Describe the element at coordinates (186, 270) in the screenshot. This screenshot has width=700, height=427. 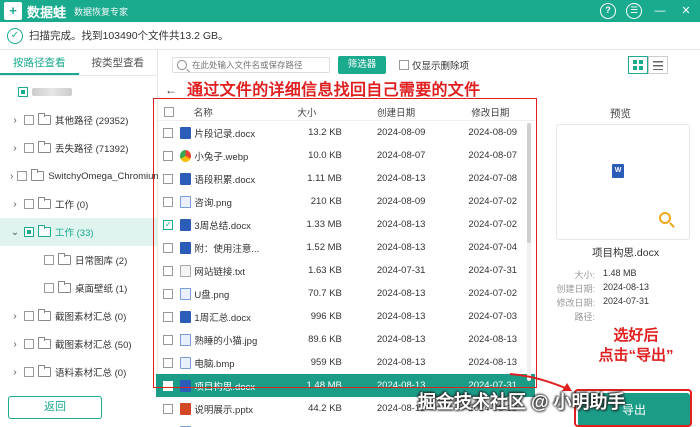
I see `txt-file-icon` at that location.